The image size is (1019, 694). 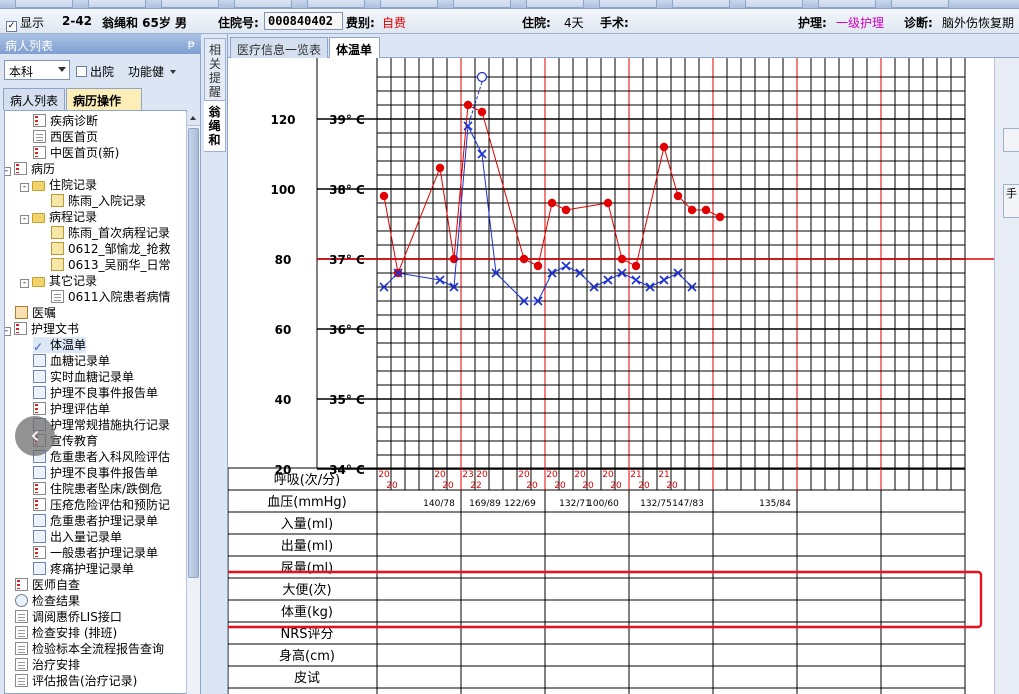 What do you see at coordinates (60, 345) in the screenshot?
I see `tree-item: ✓ 体温单` at bounding box center [60, 345].